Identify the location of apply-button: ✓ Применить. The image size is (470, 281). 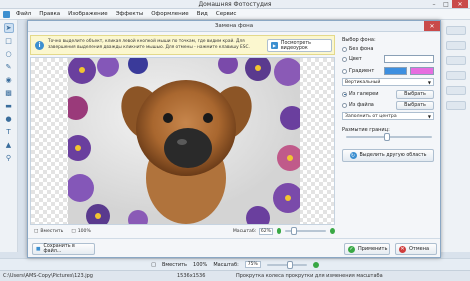
(367, 249).